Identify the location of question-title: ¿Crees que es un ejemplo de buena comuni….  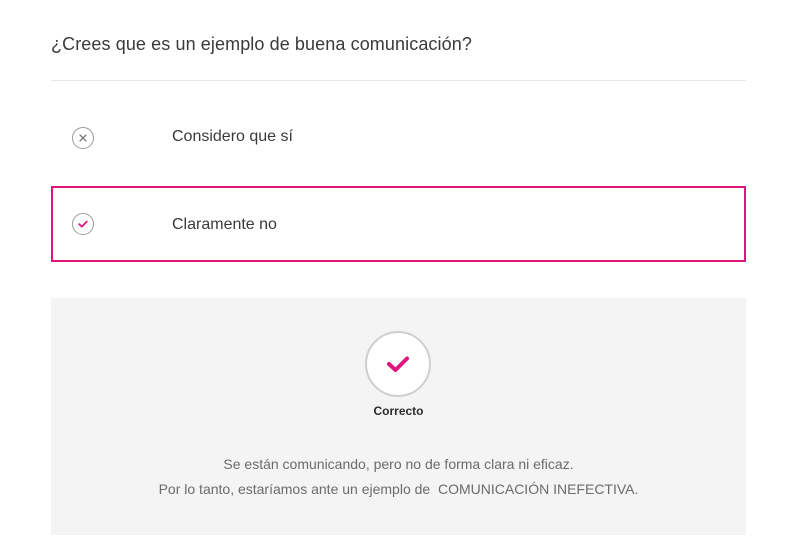
(261, 44).